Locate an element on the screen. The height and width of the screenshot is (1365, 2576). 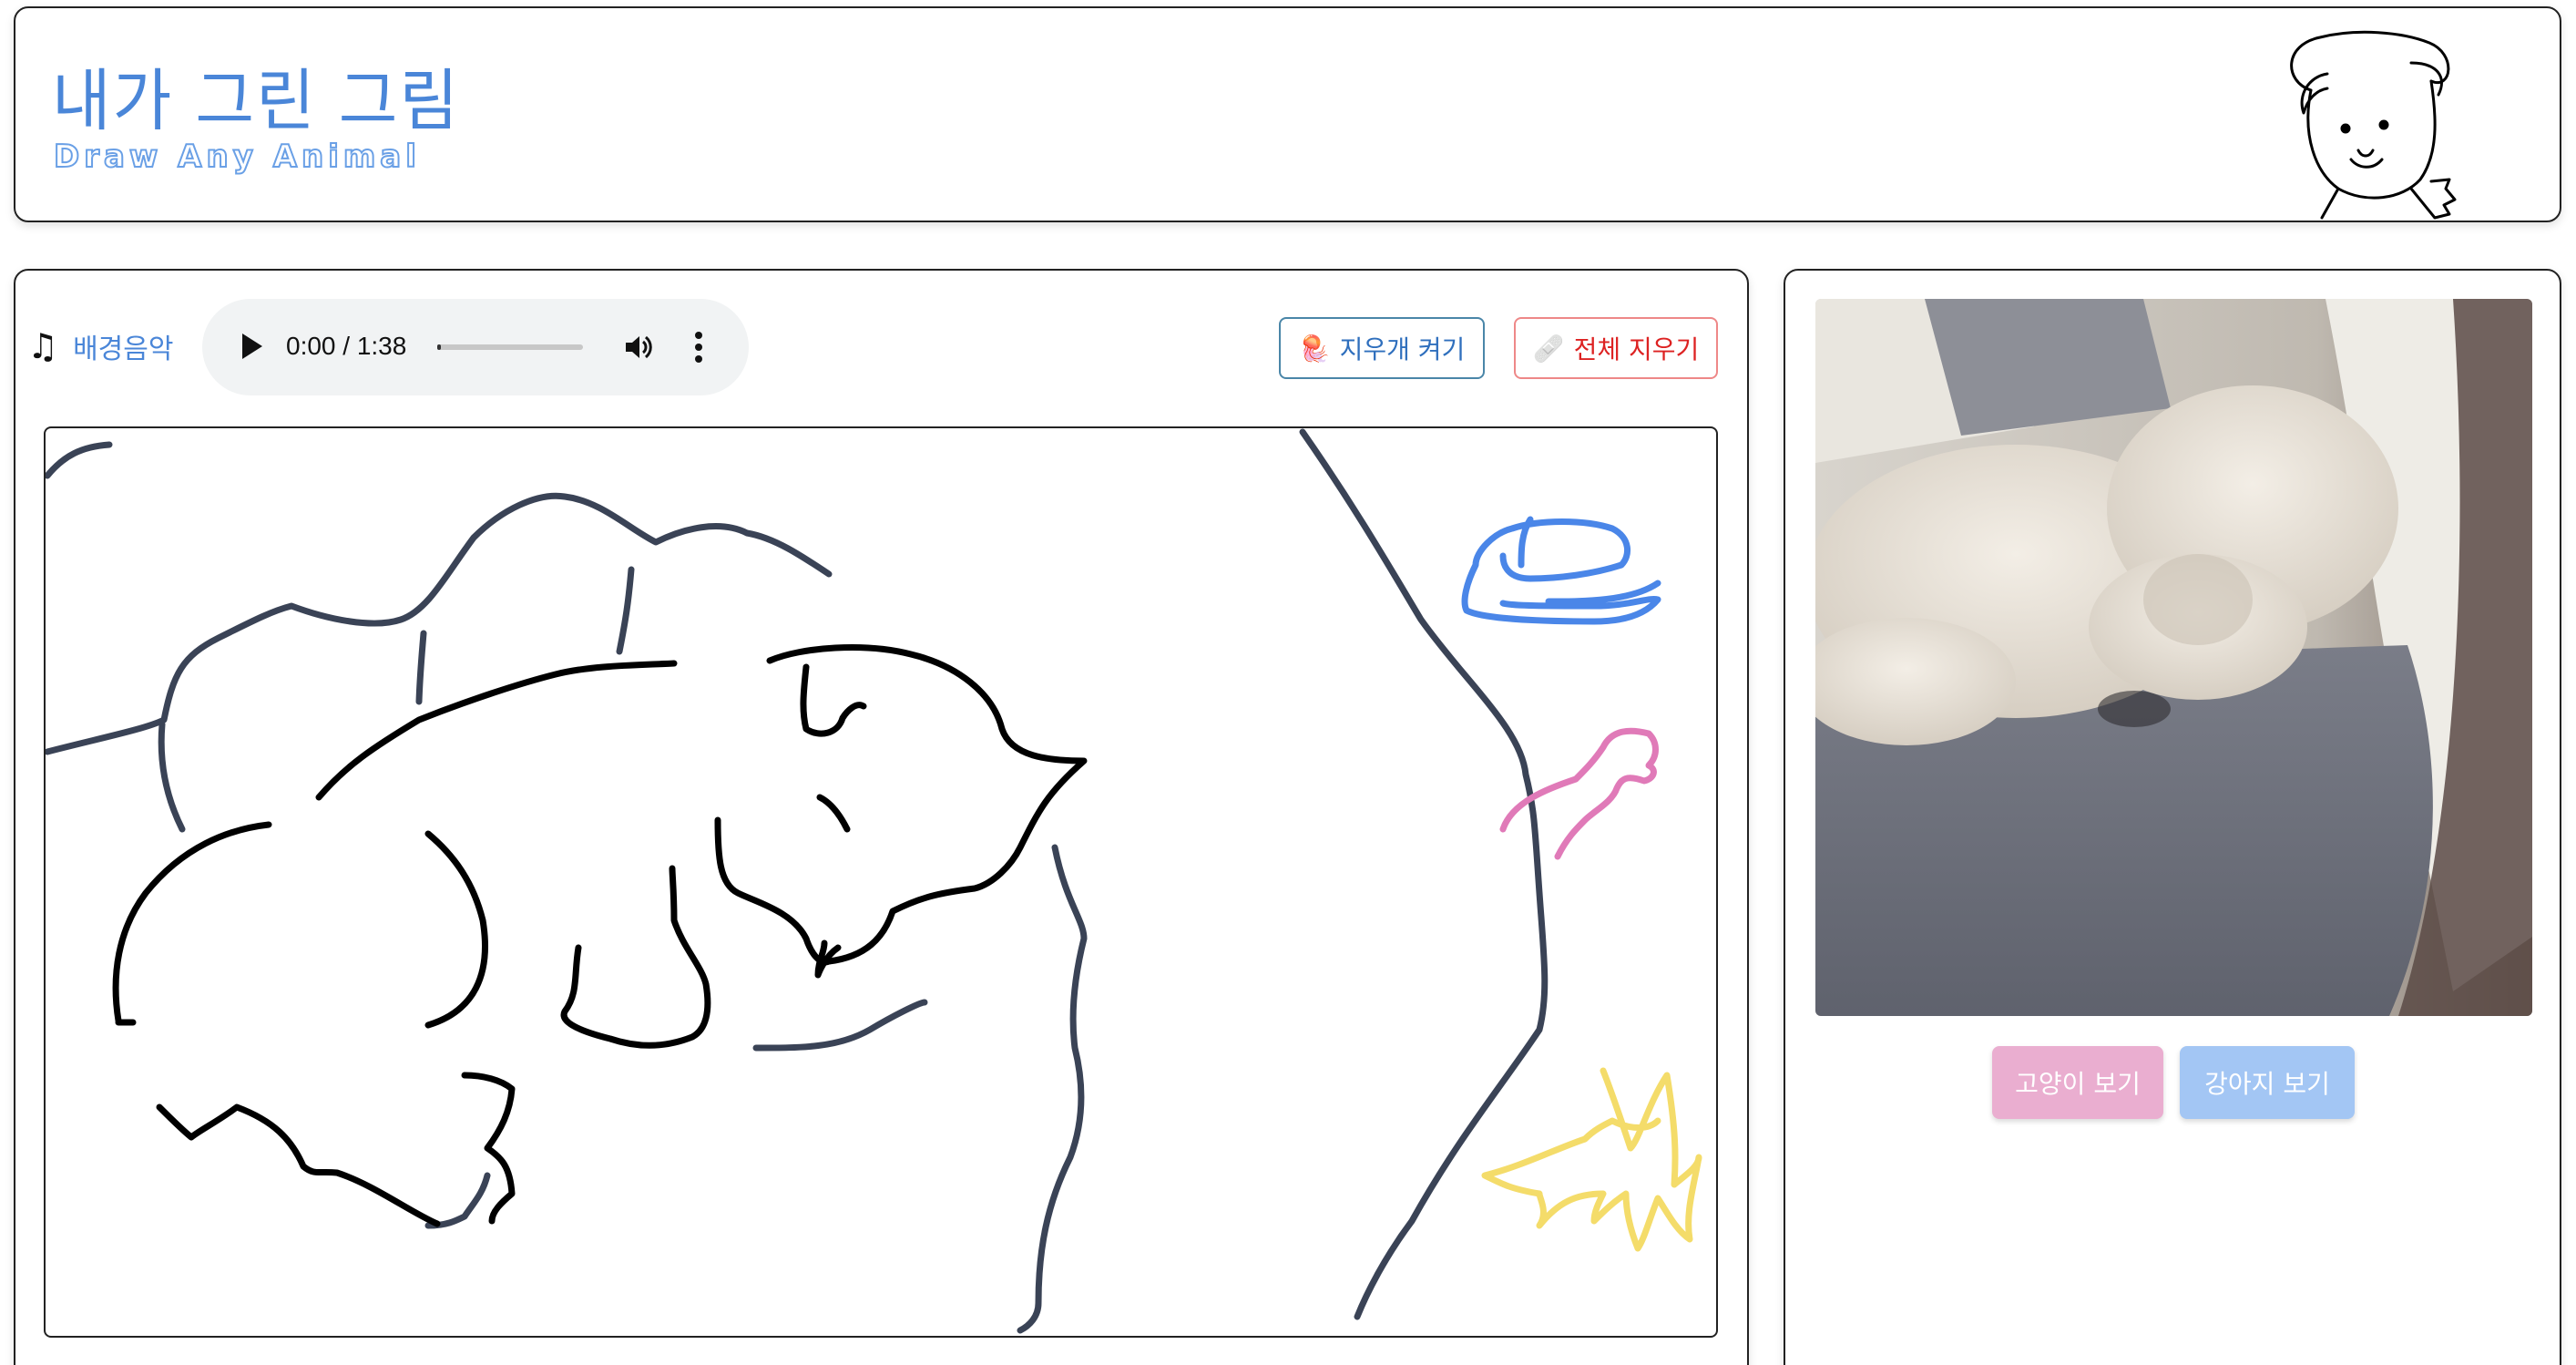
stroke-blanket-edge is located at coordinates (1052, 1089).